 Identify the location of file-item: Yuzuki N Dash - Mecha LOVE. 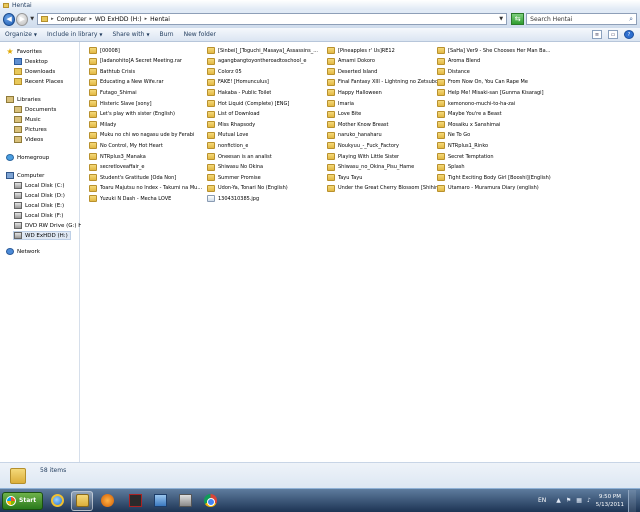
(148, 198).